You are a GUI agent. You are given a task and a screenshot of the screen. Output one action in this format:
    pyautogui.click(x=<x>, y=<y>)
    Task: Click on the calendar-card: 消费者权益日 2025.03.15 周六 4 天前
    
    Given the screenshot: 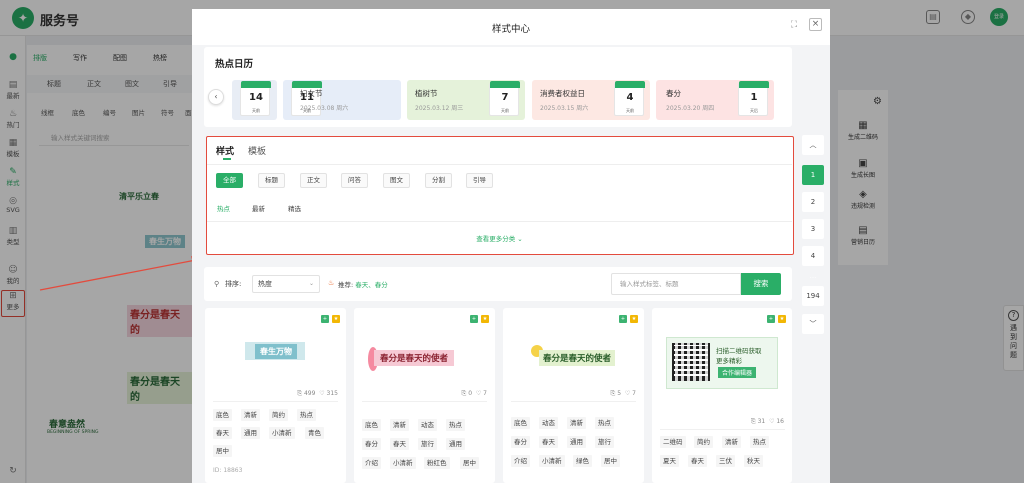 What is the action you would take?
    pyautogui.click(x=591, y=100)
    